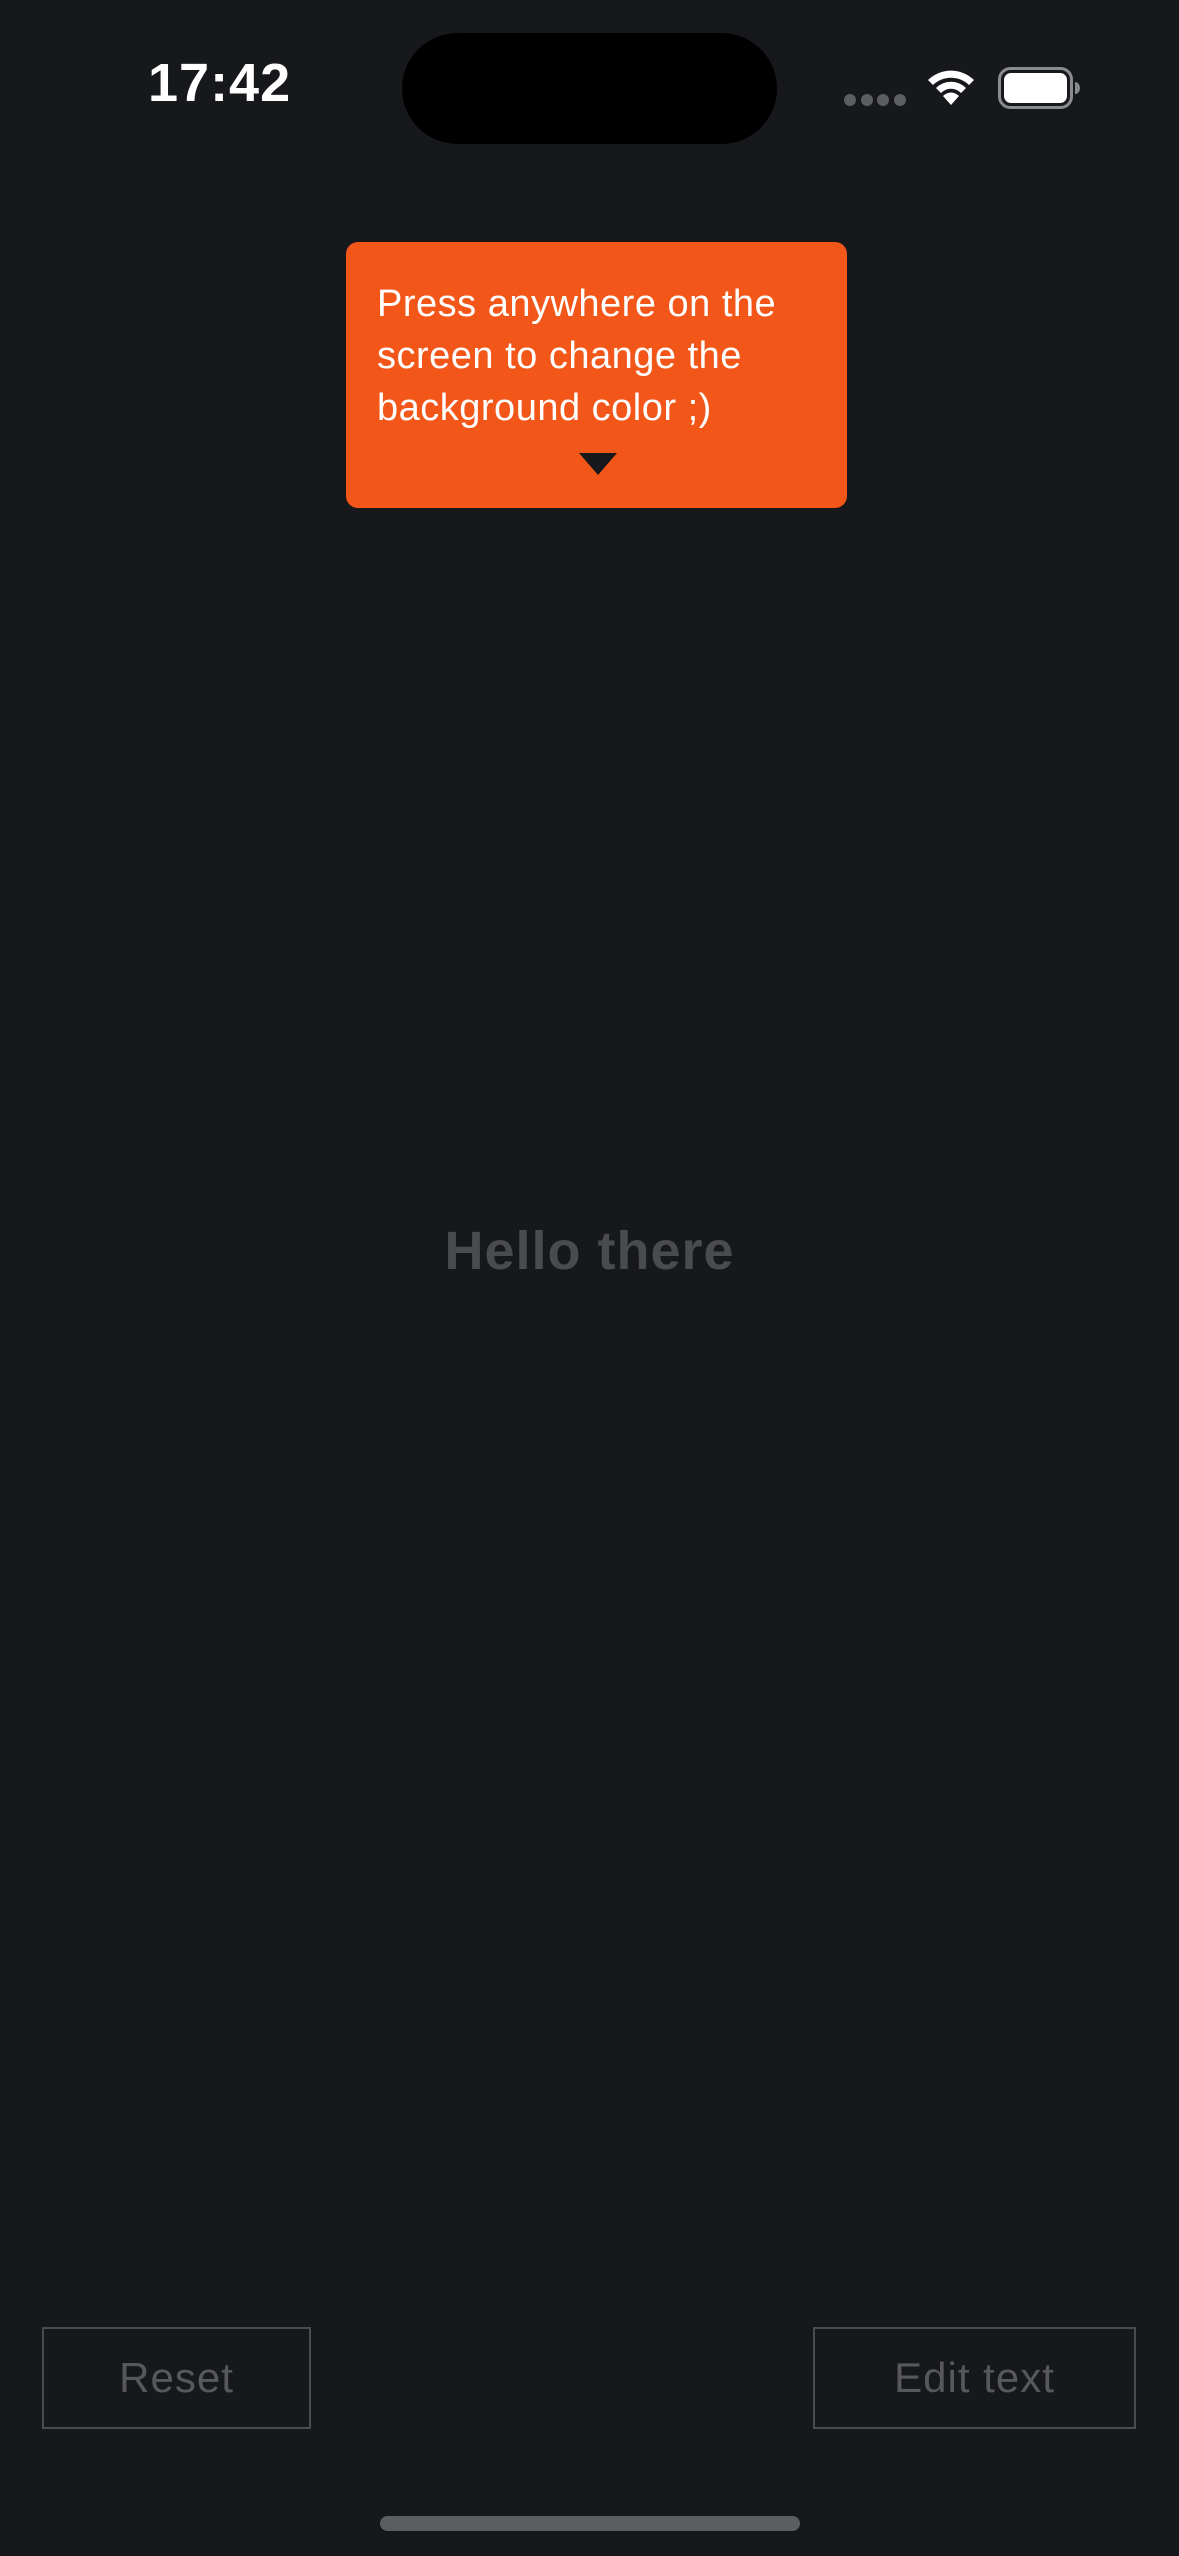 Image resolution: width=1179 pixels, height=2556 pixels. What do you see at coordinates (590, 2523) in the screenshot?
I see `home-indicator` at bounding box center [590, 2523].